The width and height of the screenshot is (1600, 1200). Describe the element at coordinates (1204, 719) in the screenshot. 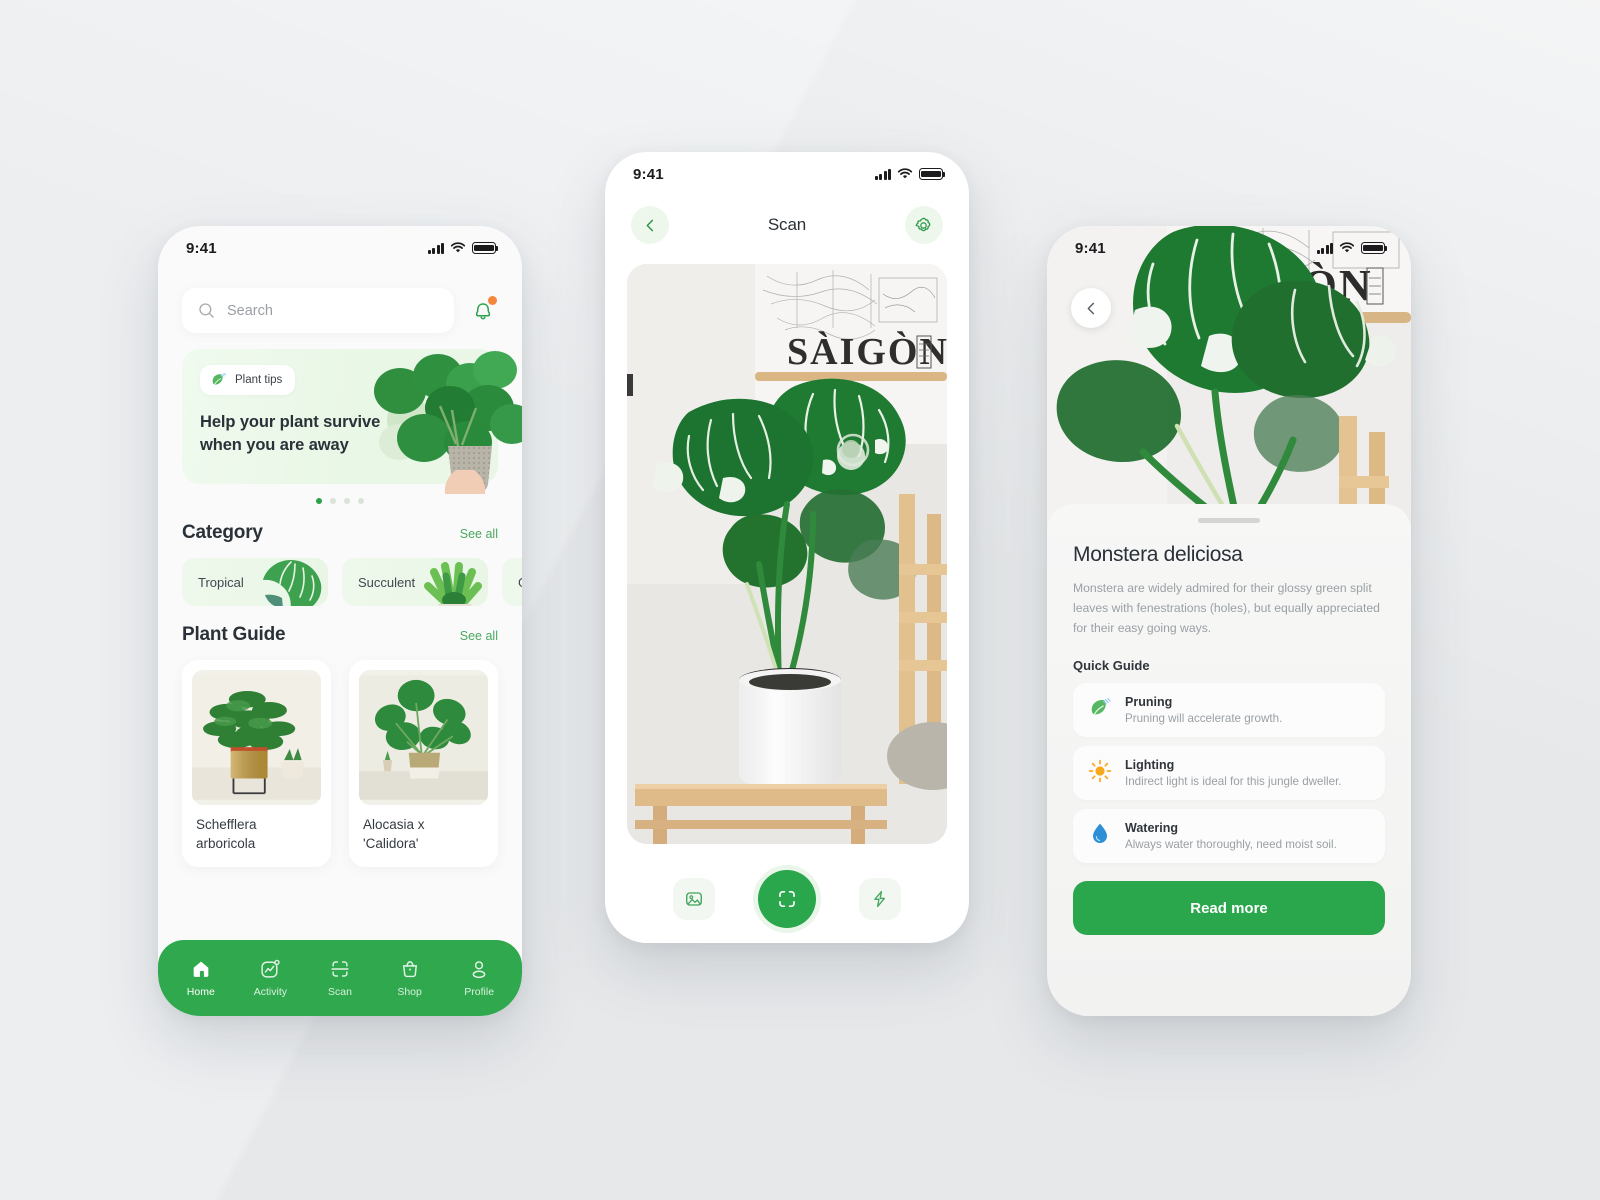

I see `quick-guide-subtitle: Pruning will accelerate growth.` at that location.